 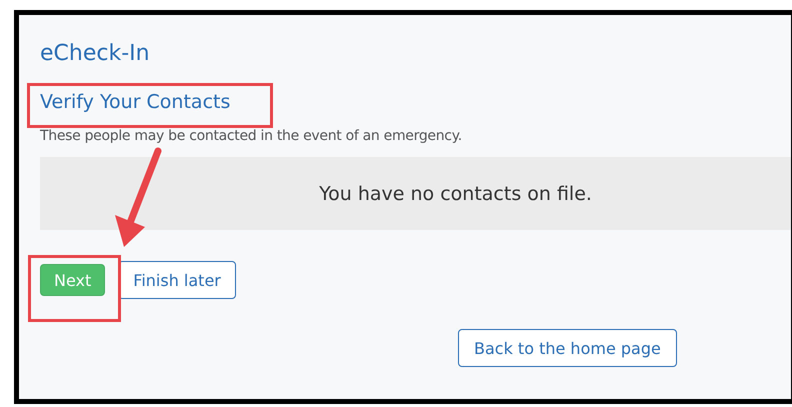 I want to click on page-title: eCheck-In, so click(x=95, y=54).